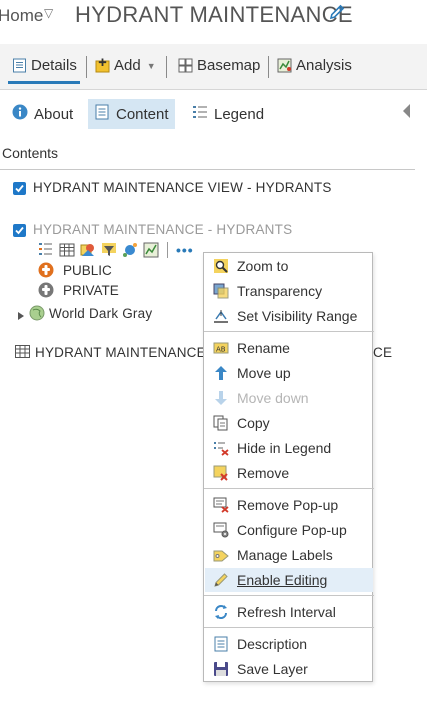  What do you see at coordinates (91, 290) in the screenshot?
I see `legend-label: PRIVATE` at bounding box center [91, 290].